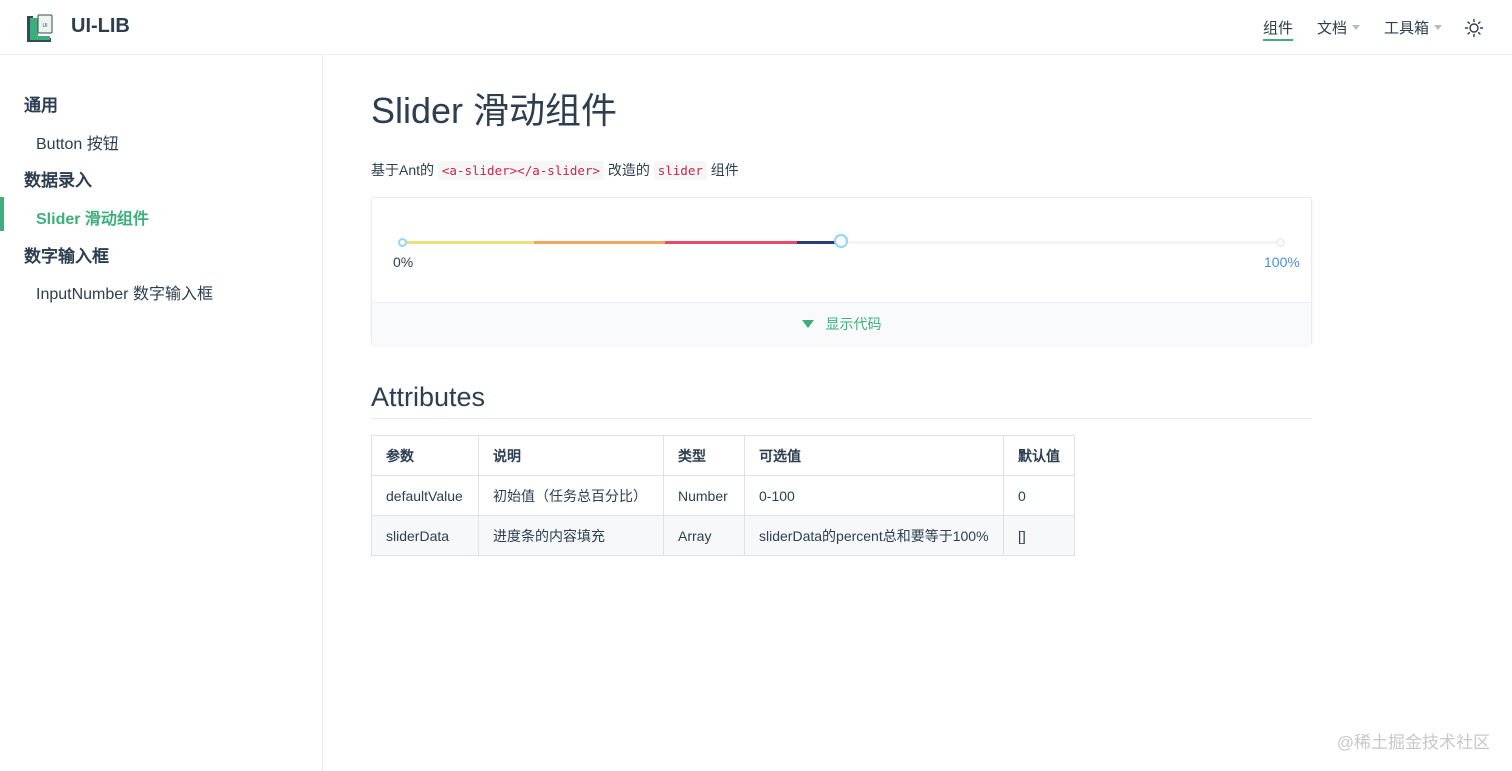 This screenshot has height=771, width=1512. I want to click on nav-link-label: 组件, so click(1277, 28).